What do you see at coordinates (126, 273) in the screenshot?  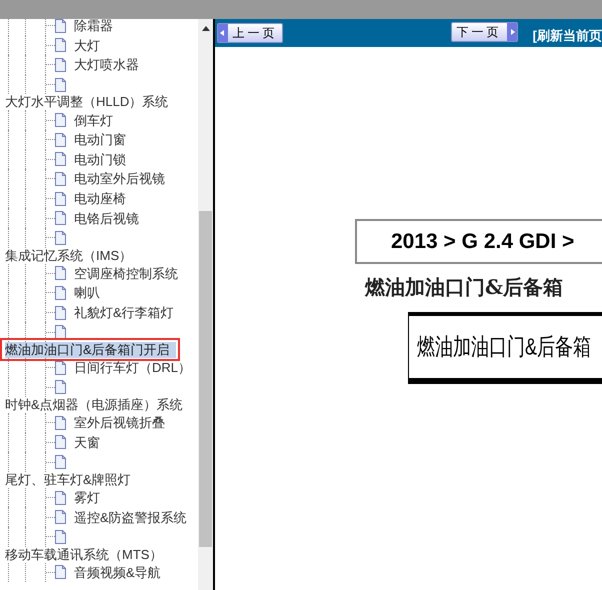 I see `tree-item: 空调座椅控制系统` at bounding box center [126, 273].